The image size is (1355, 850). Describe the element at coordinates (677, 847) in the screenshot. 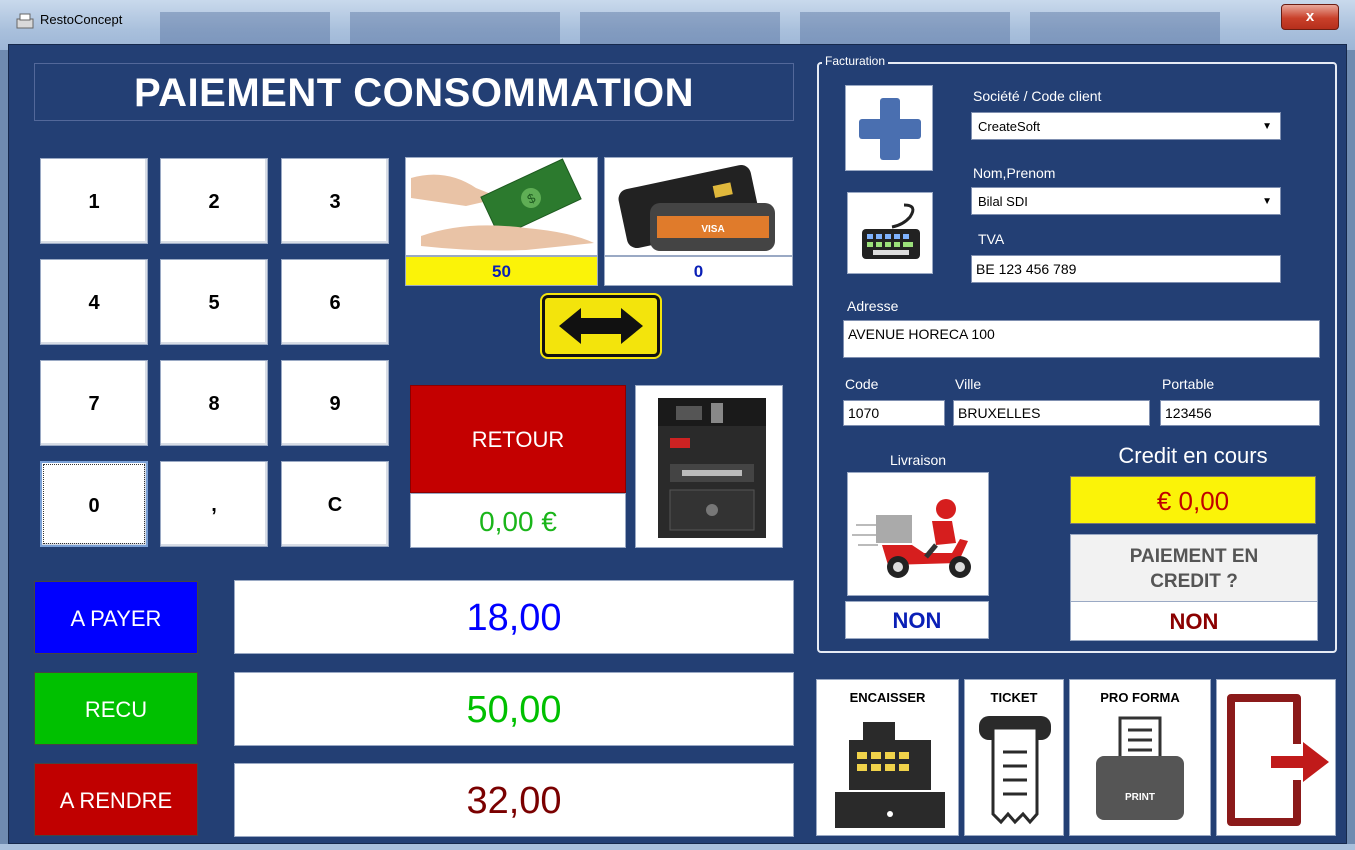

I see `window-frame` at that location.